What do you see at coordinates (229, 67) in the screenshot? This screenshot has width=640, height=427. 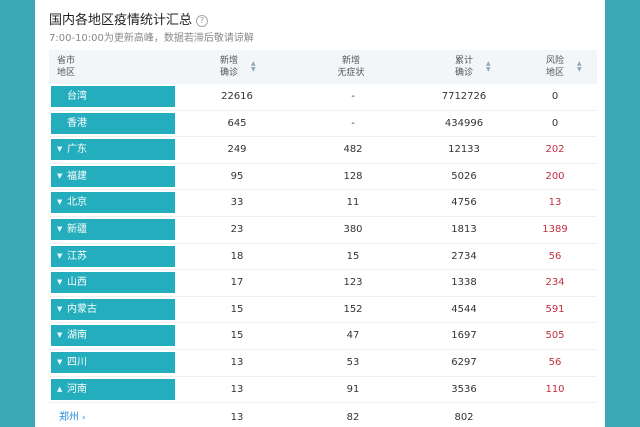 I see `header-new-confirmed: 新增 确诊` at bounding box center [229, 67].